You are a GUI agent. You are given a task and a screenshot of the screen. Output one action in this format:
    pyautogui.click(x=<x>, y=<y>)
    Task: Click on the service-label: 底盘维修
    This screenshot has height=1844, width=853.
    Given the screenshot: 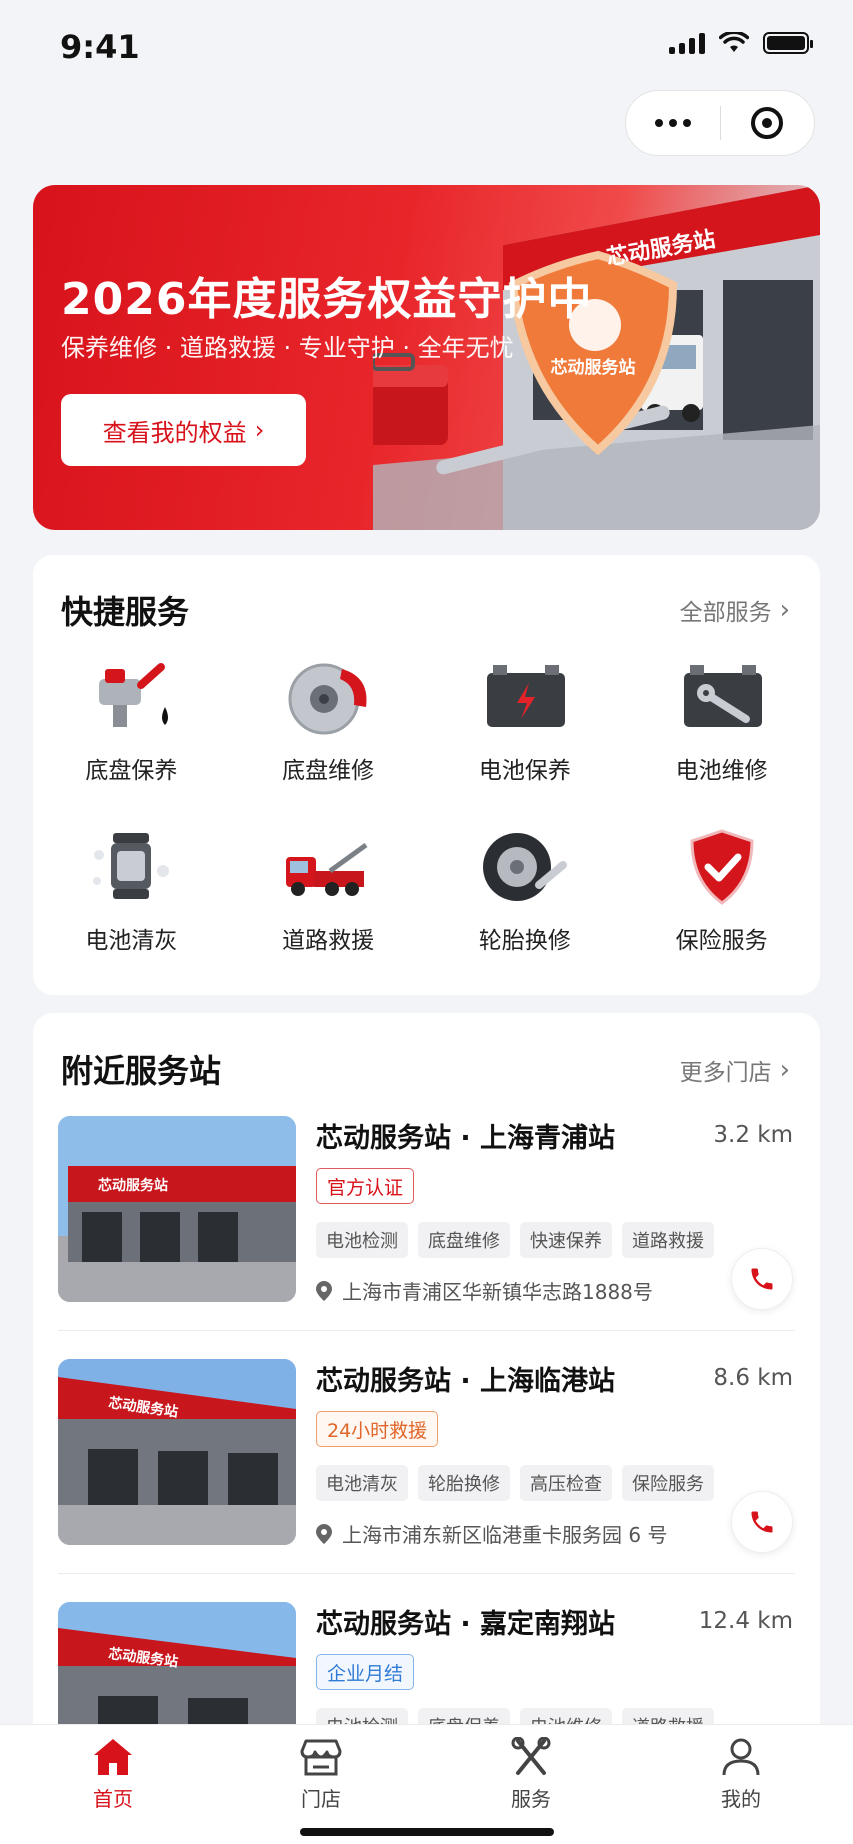 What is the action you would take?
    pyautogui.click(x=328, y=771)
    